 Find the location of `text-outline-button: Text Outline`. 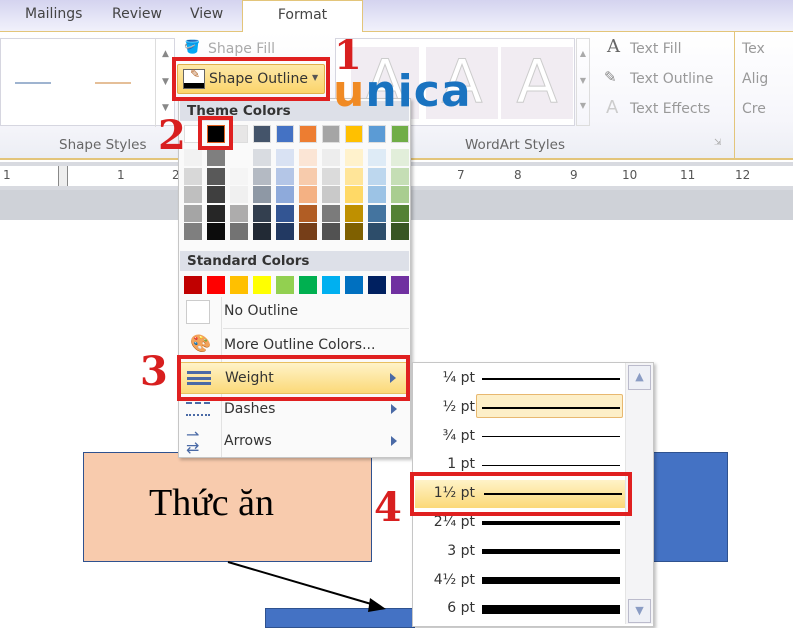

text-outline-button: Text Outline is located at coordinates (671, 79).